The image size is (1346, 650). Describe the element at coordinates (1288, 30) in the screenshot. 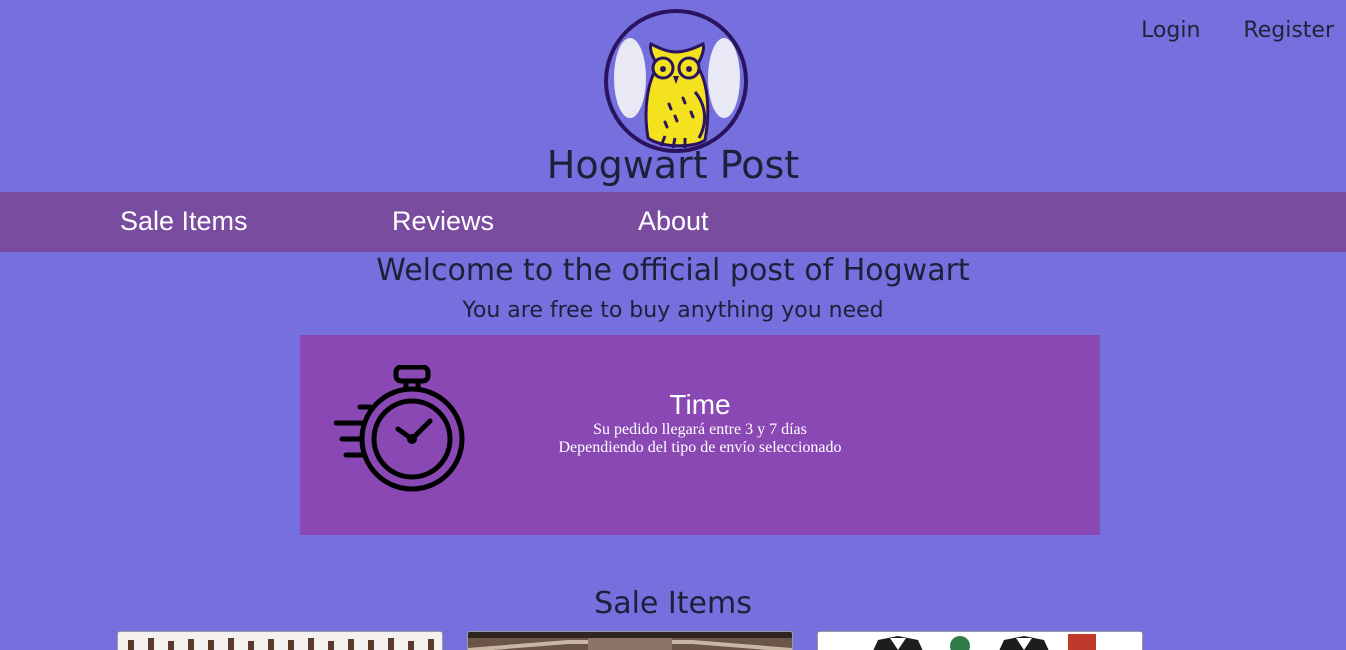

I see `register-link: Register` at that location.